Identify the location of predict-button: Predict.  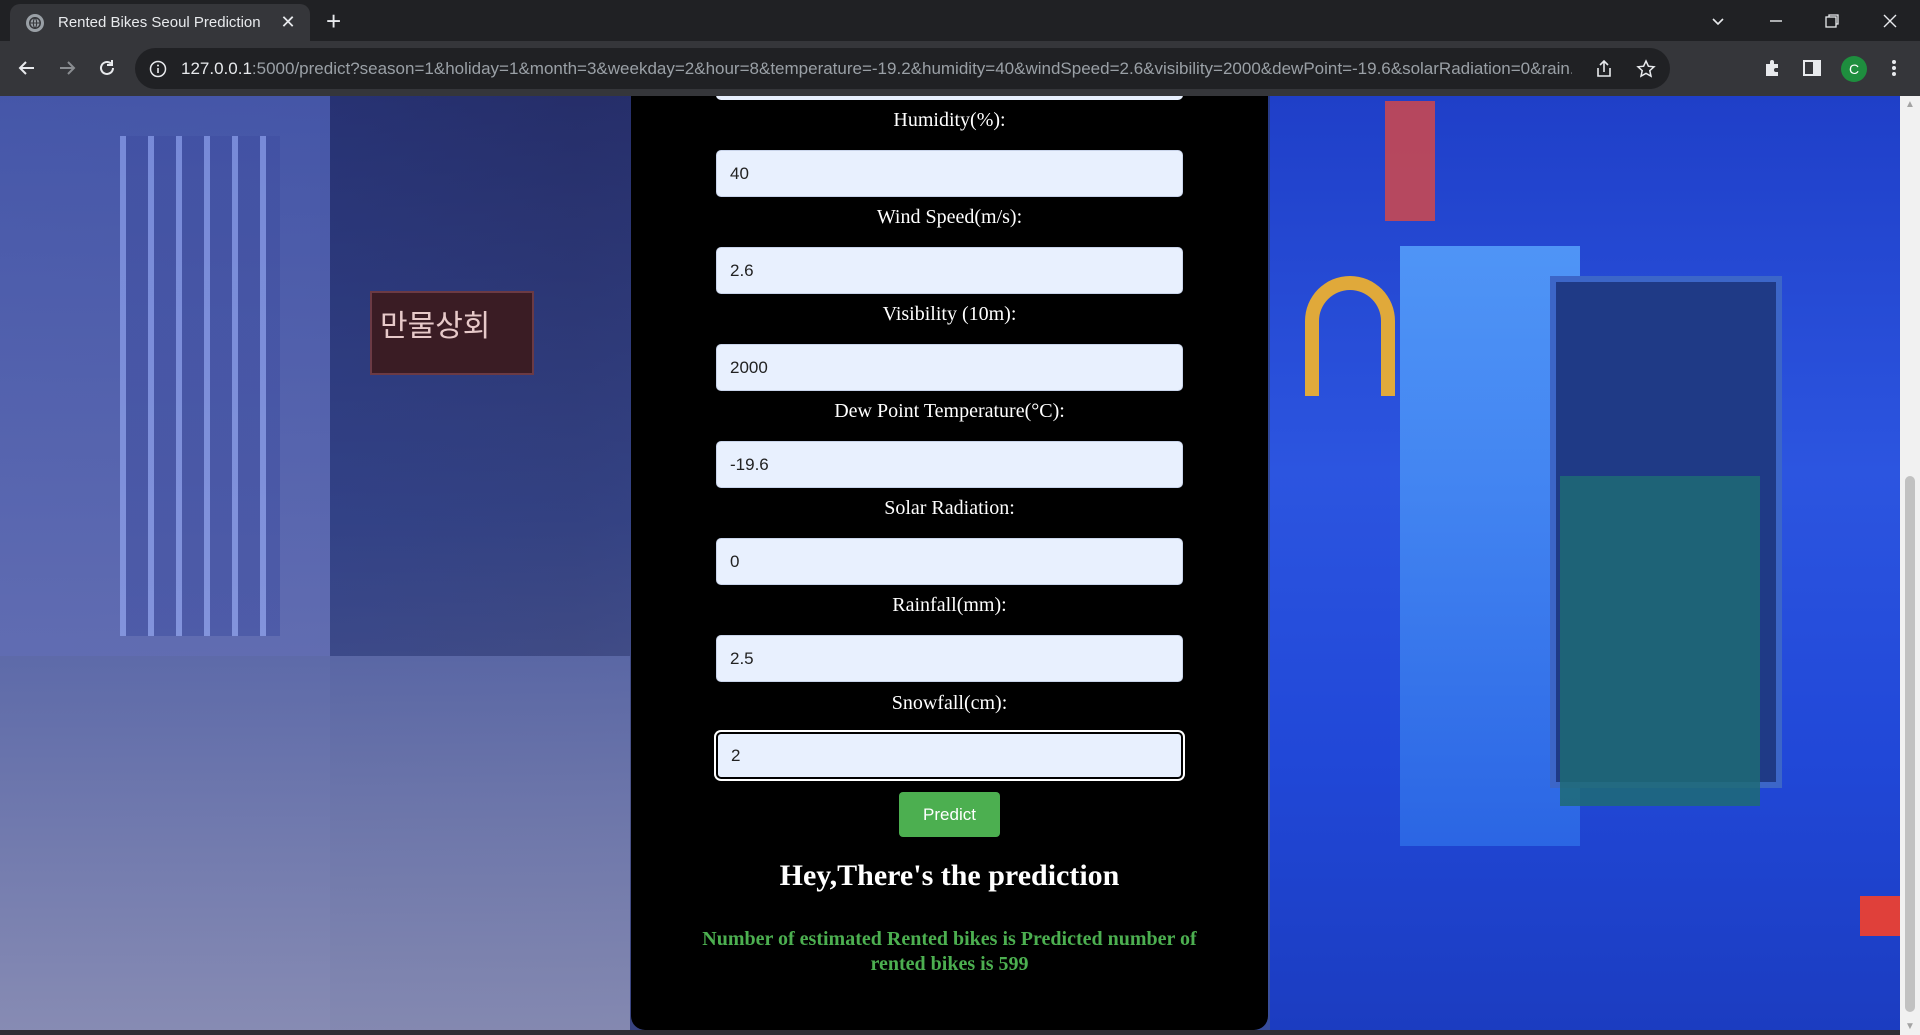
(949, 814).